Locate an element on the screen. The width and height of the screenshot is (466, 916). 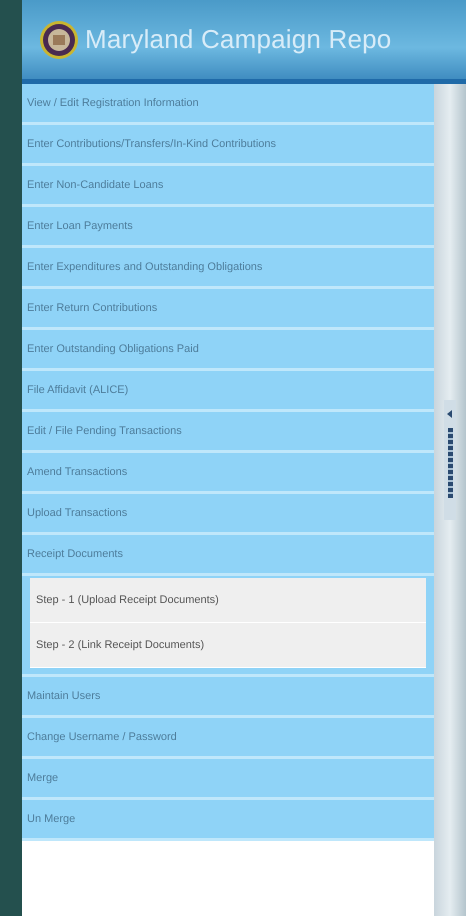
menu-item: Maintain Users is located at coordinates (228, 697).